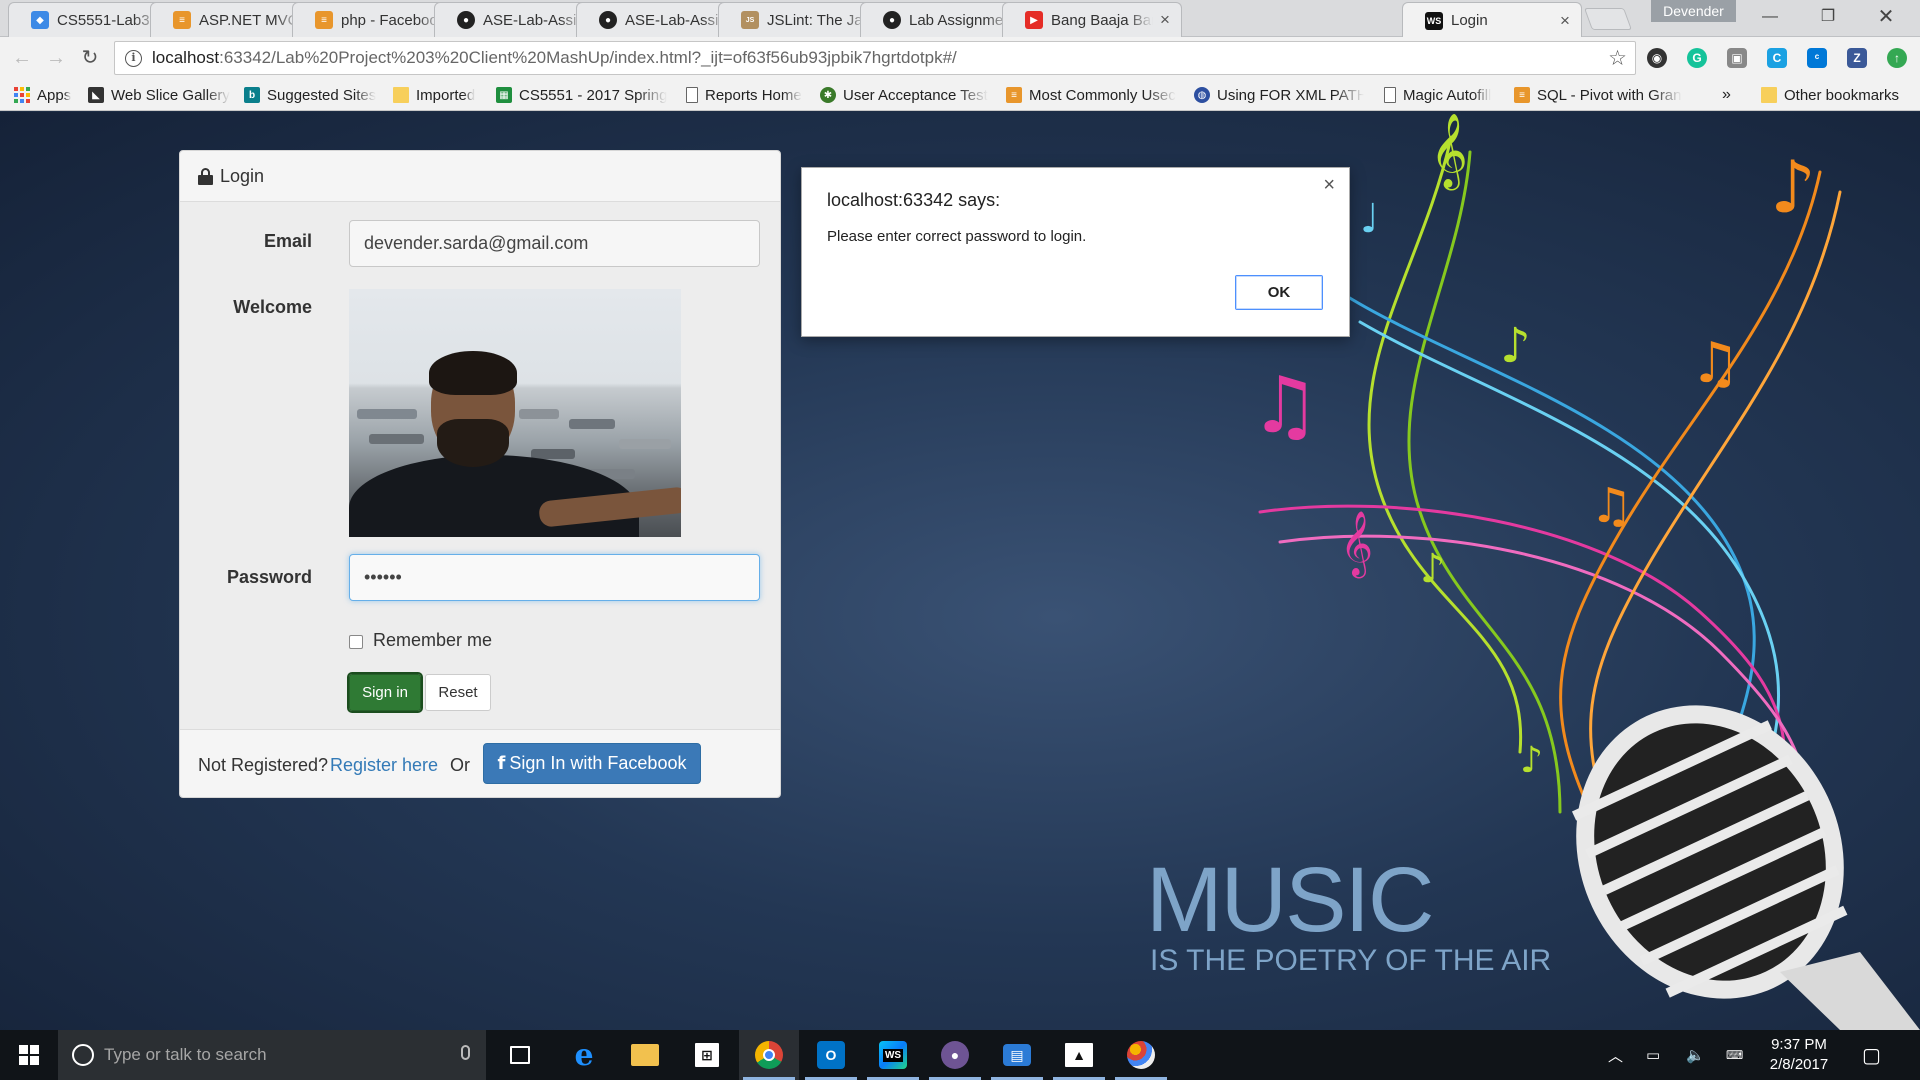  What do you see at coordinates (1799, 1044) in the screenshot?
I see `clock-time: 9:37 PM` at bounding box center [1799, 1044].